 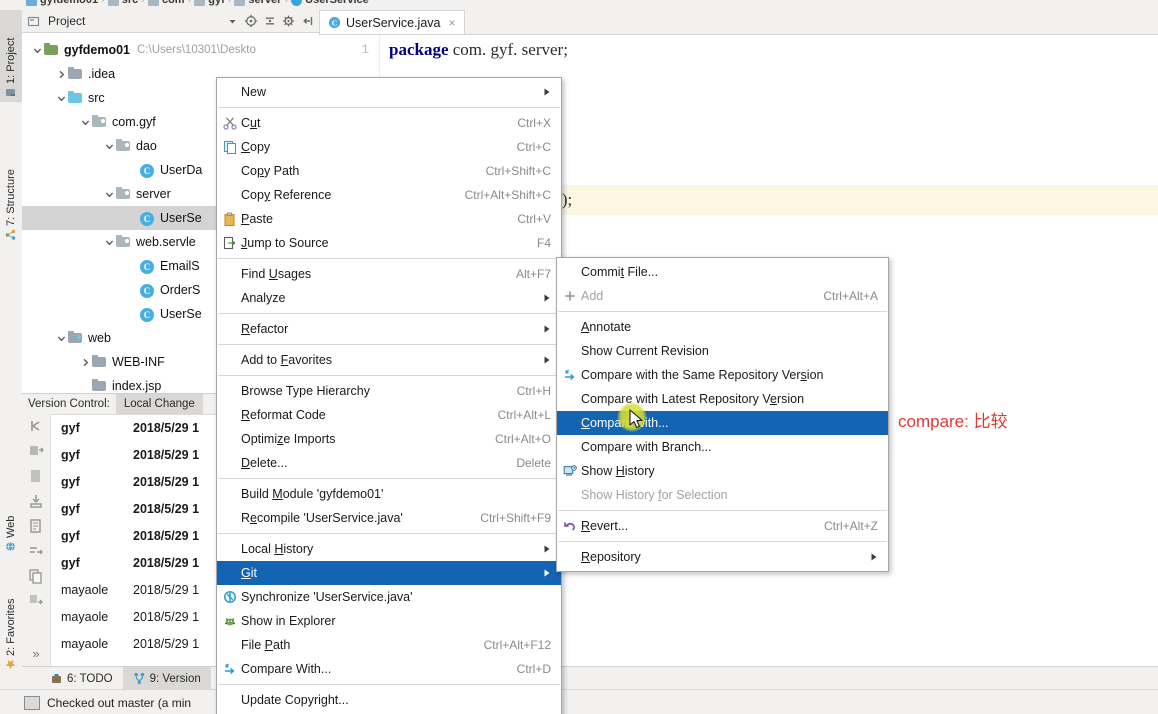 I want to click on menu-item-browse-type-hierarchy: Browse Type Hierarchy Ctrl+H, so click(x=389, y=391).